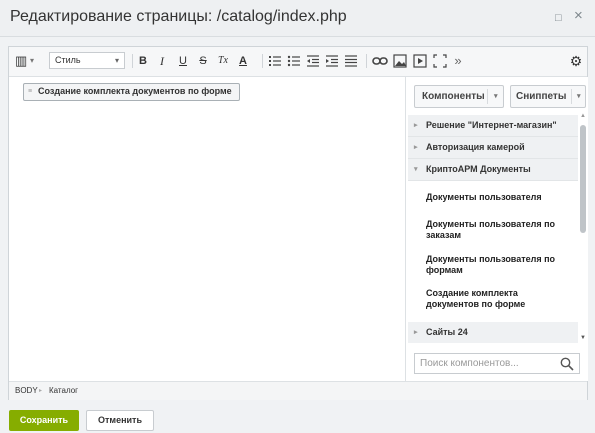 The image size is (595, 433). What do you see at coordinates (183, 61) in the screenshot?
I see `underline-button: U` at bounding box center [183, 61].